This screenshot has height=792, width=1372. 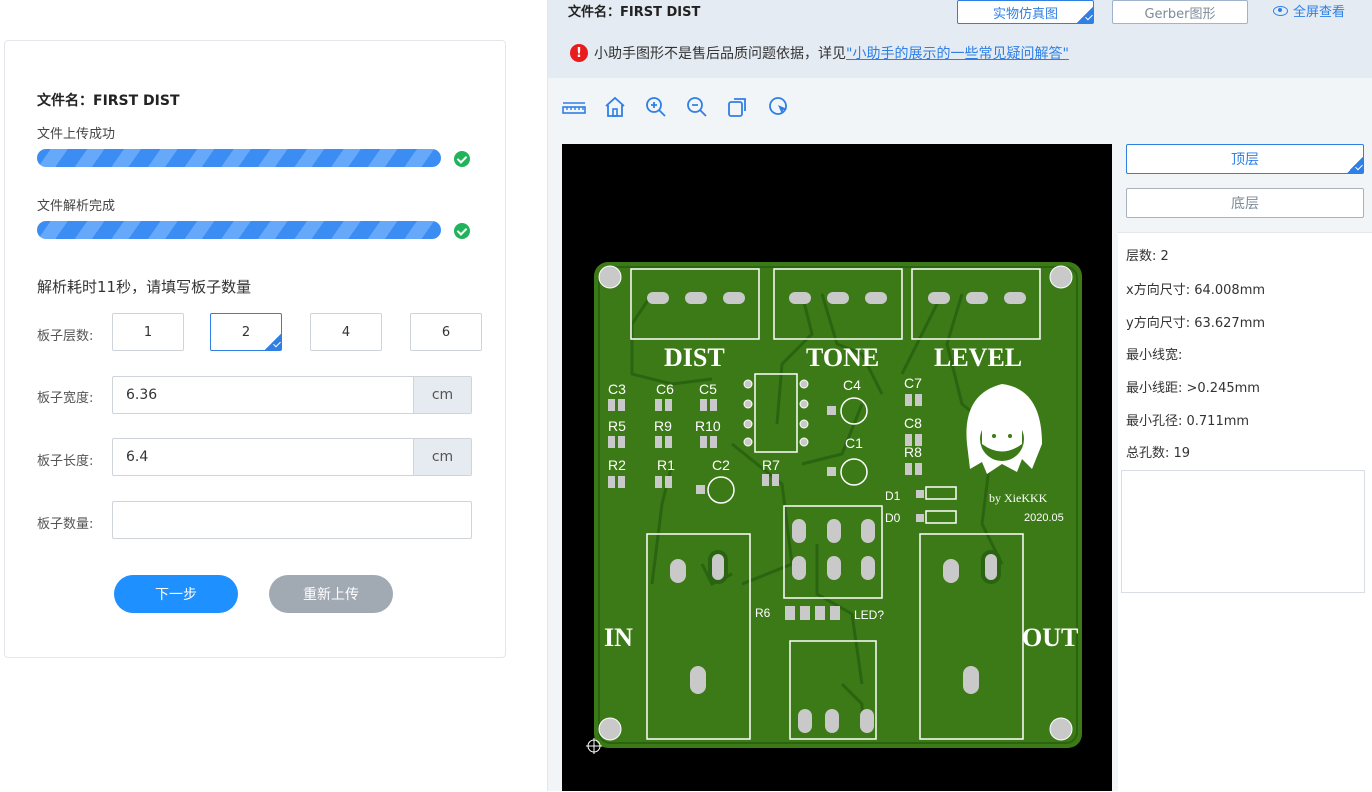 What do you see at coordinates (1196, 323) in the screenshot?
I see `info-y-size: y方向尺寸: 63.627mm` at bounding box center [1196, 323].